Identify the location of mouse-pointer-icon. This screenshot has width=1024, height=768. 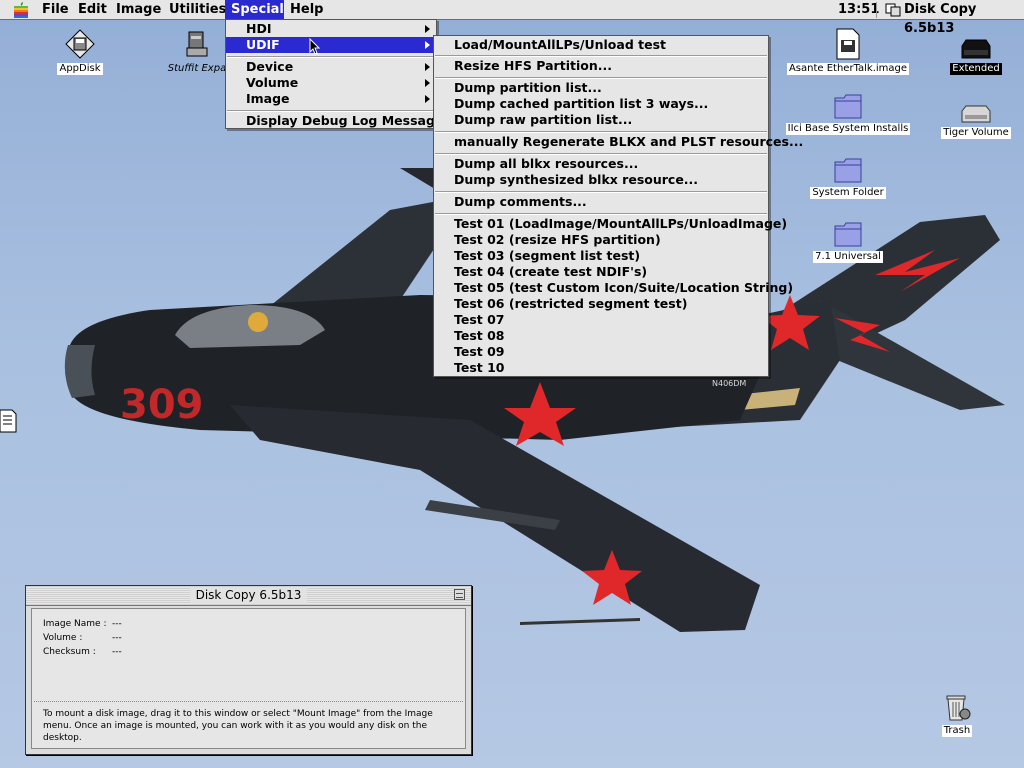
(315, 46).